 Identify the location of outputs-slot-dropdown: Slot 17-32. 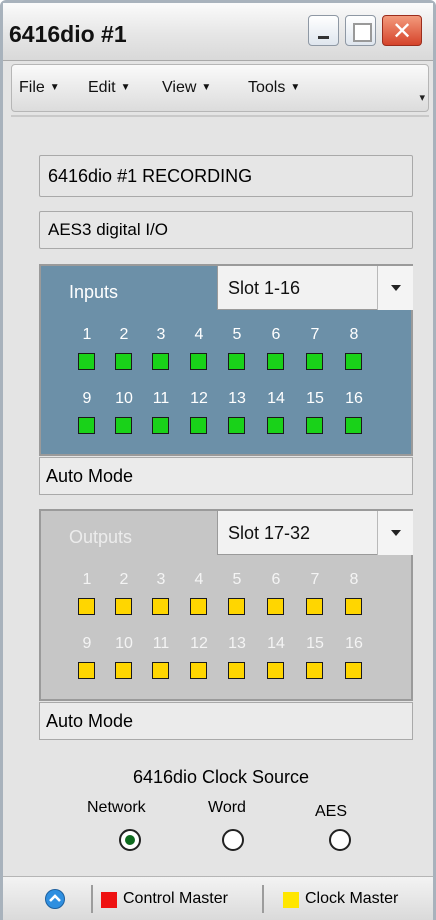
(315, 533).